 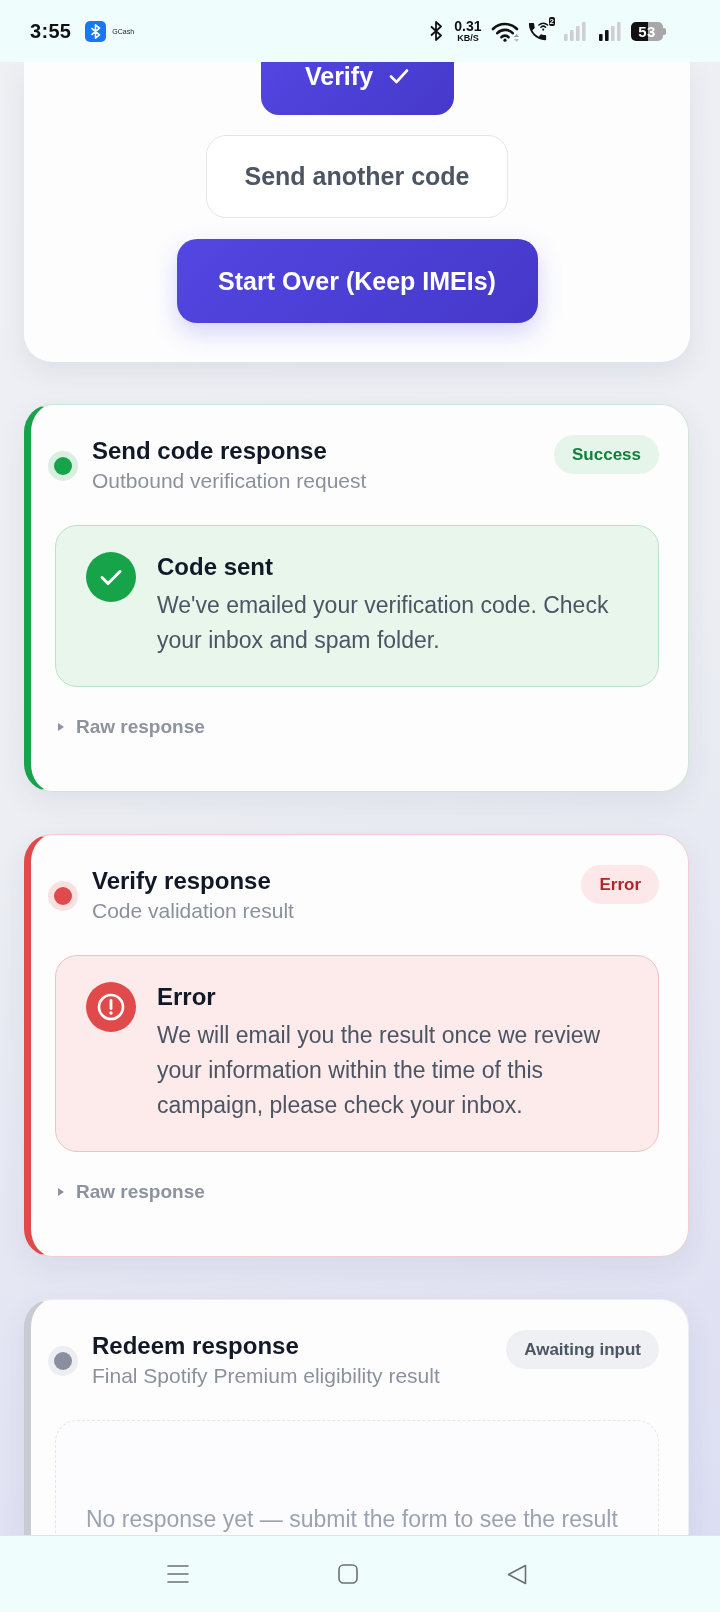 I want to click on menu-icon, so click(x=178, y=1574).